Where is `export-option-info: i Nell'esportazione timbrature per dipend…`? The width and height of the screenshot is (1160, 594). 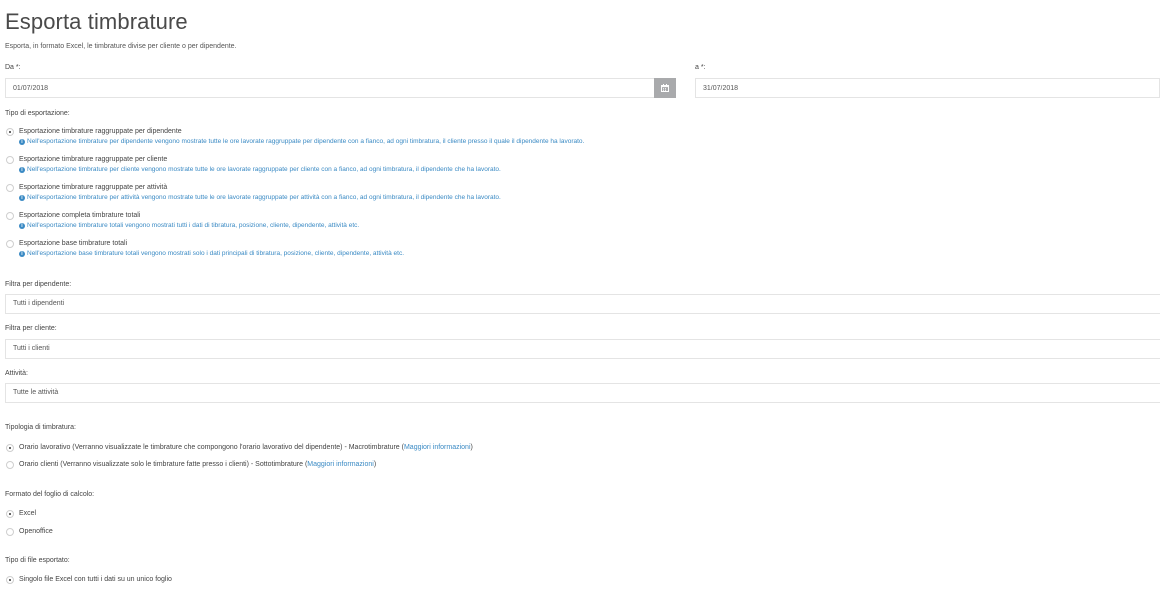 export-option-info: i Nell'esportazione timbrature per dipend… is located at coordinates (301, 142).